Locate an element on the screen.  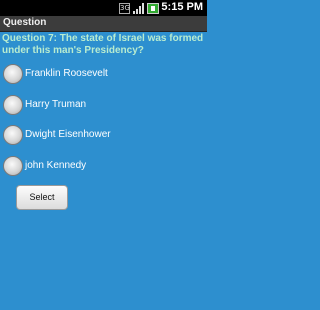
option-dwight-eisenhower: Dwight Eisenhower is located at coordinates (103, 136).